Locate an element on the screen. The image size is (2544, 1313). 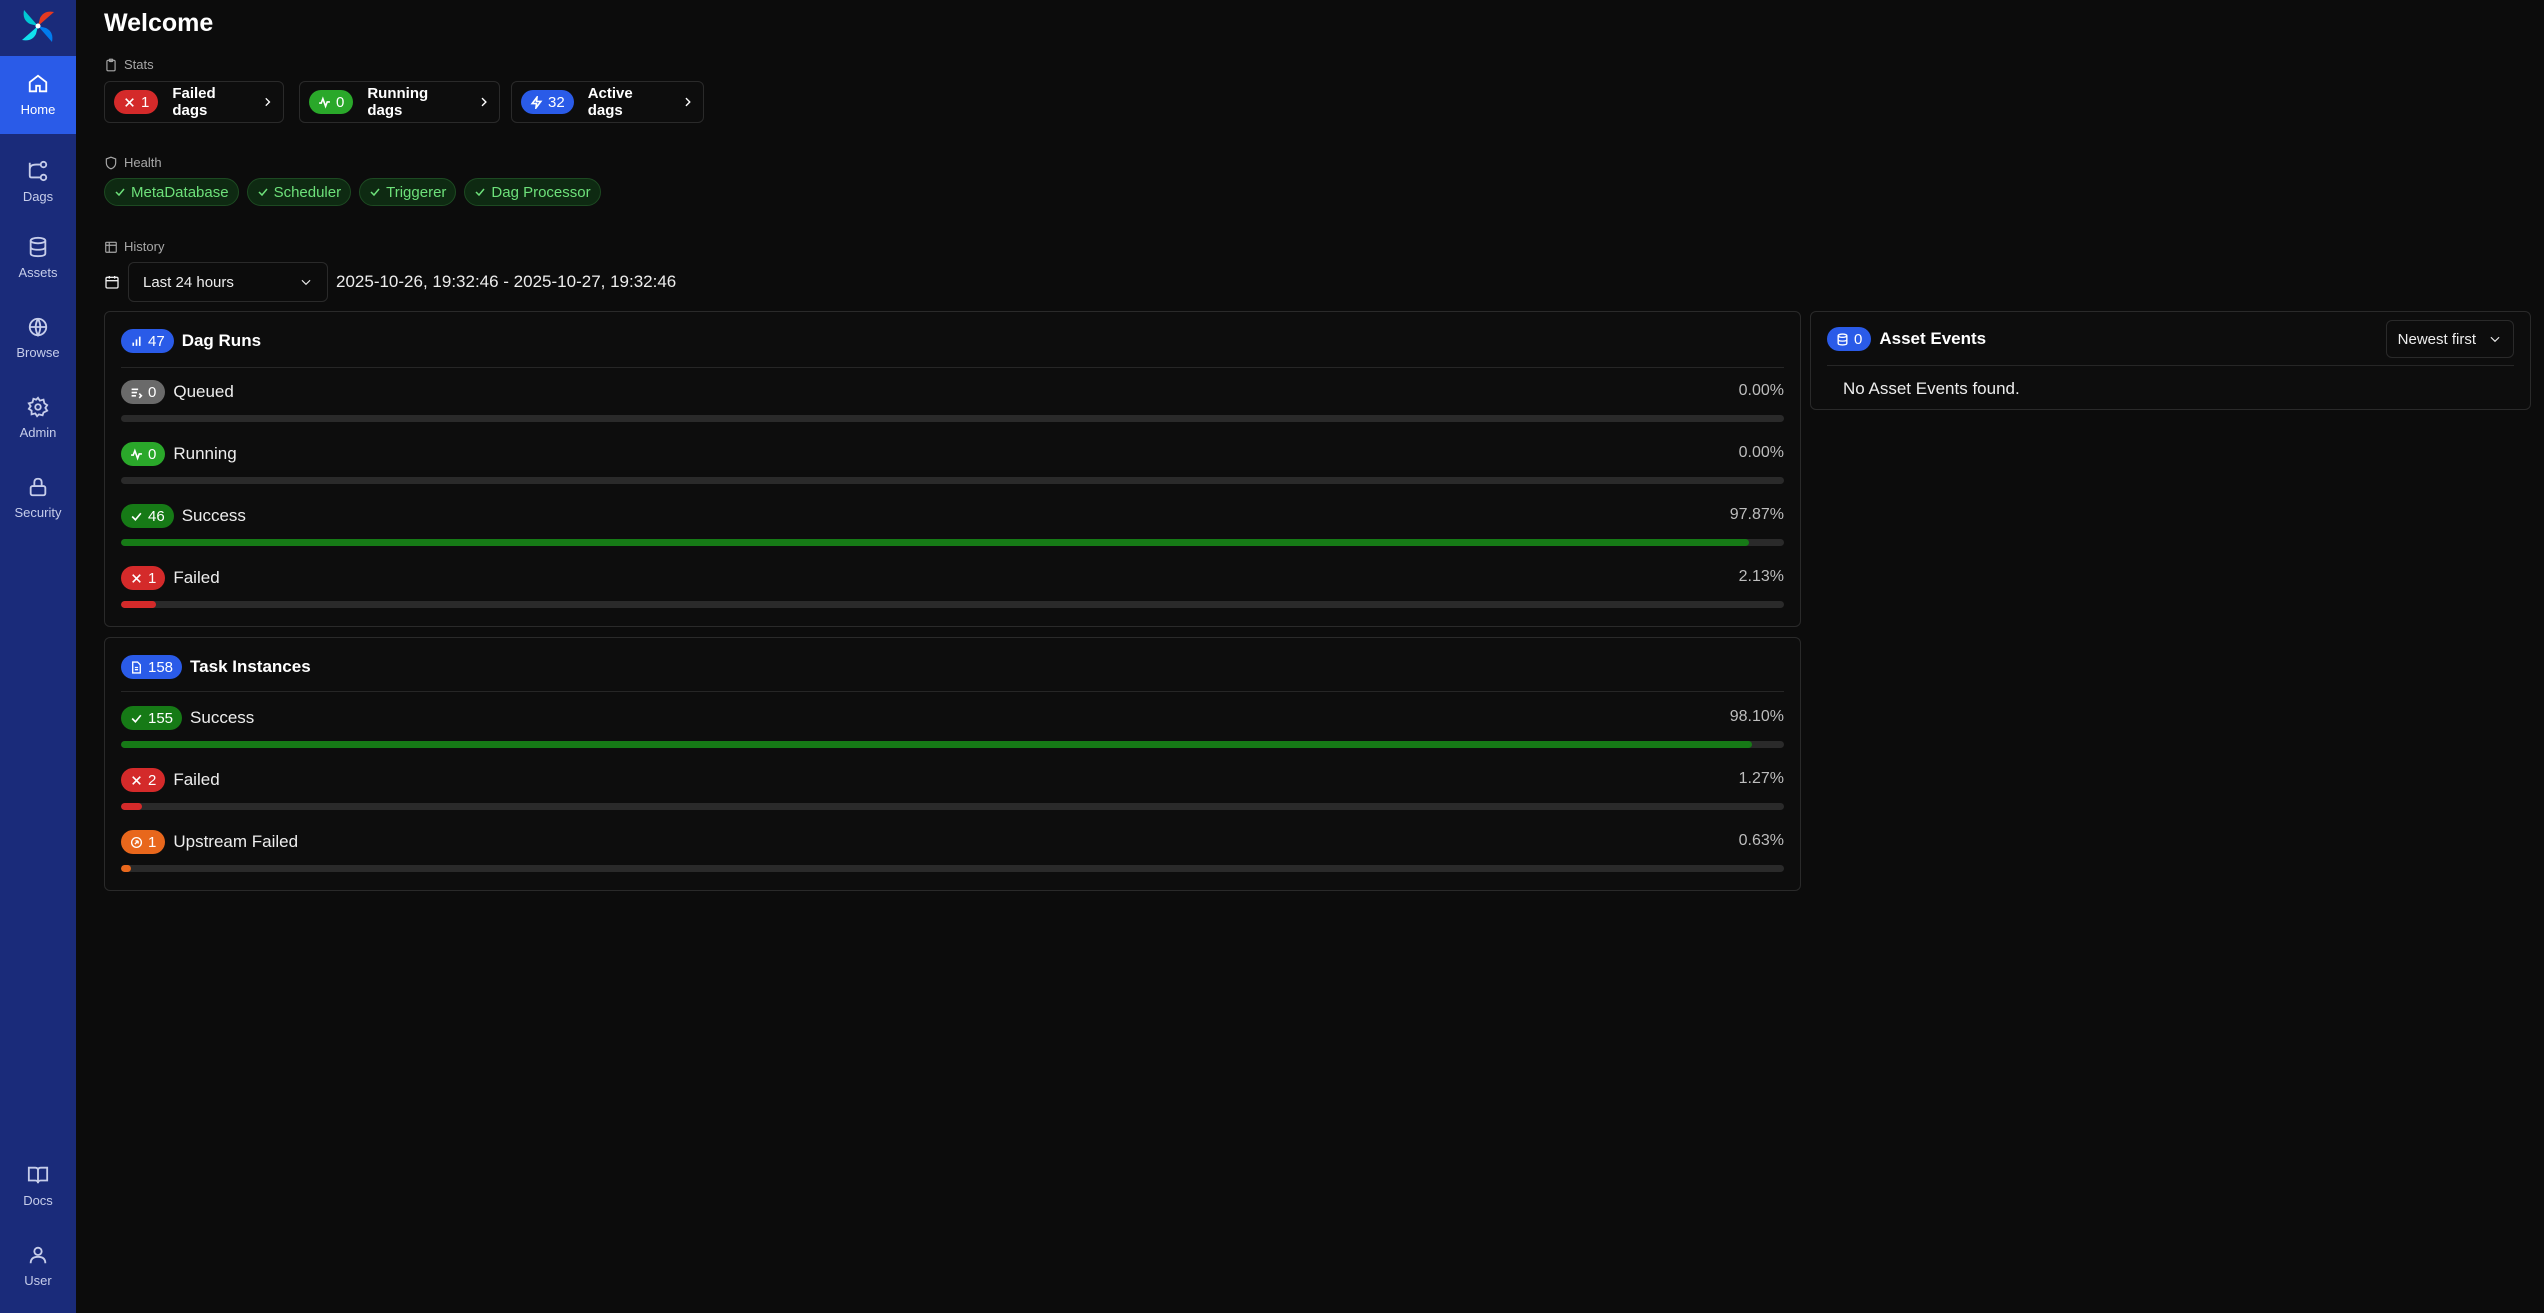
active-dags-label: Active dags is located at coordinates (610, 102).